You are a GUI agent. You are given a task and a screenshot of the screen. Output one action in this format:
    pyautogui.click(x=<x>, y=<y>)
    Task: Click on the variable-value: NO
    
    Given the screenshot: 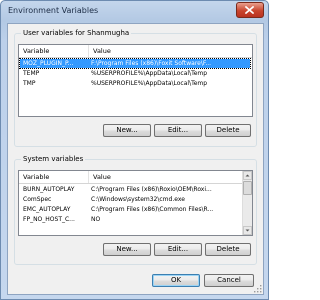 What is the action you would take?
    pyautogui.click(x=96, y=219)
    